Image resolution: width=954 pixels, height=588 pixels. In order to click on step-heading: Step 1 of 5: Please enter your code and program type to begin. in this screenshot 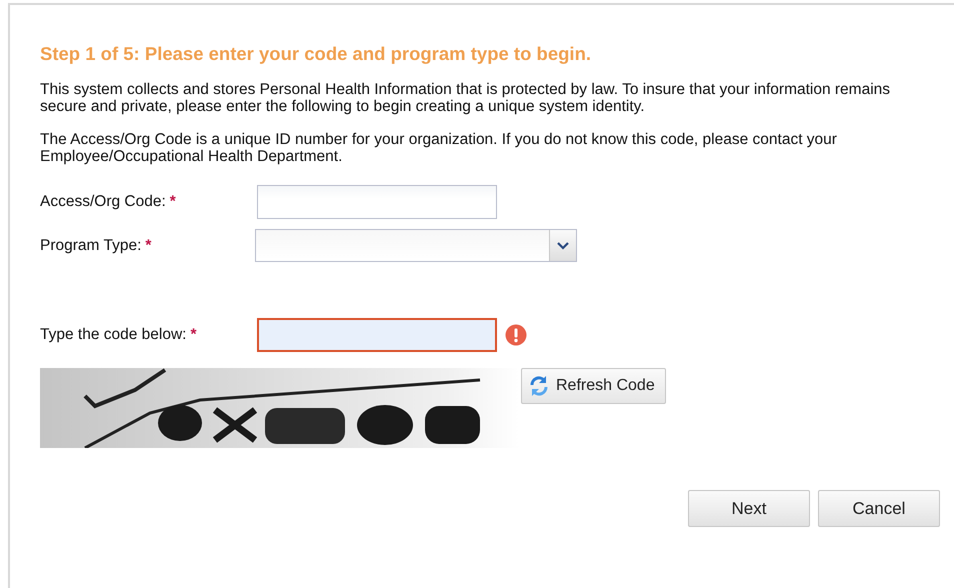, I will do `click(316, 54)`.